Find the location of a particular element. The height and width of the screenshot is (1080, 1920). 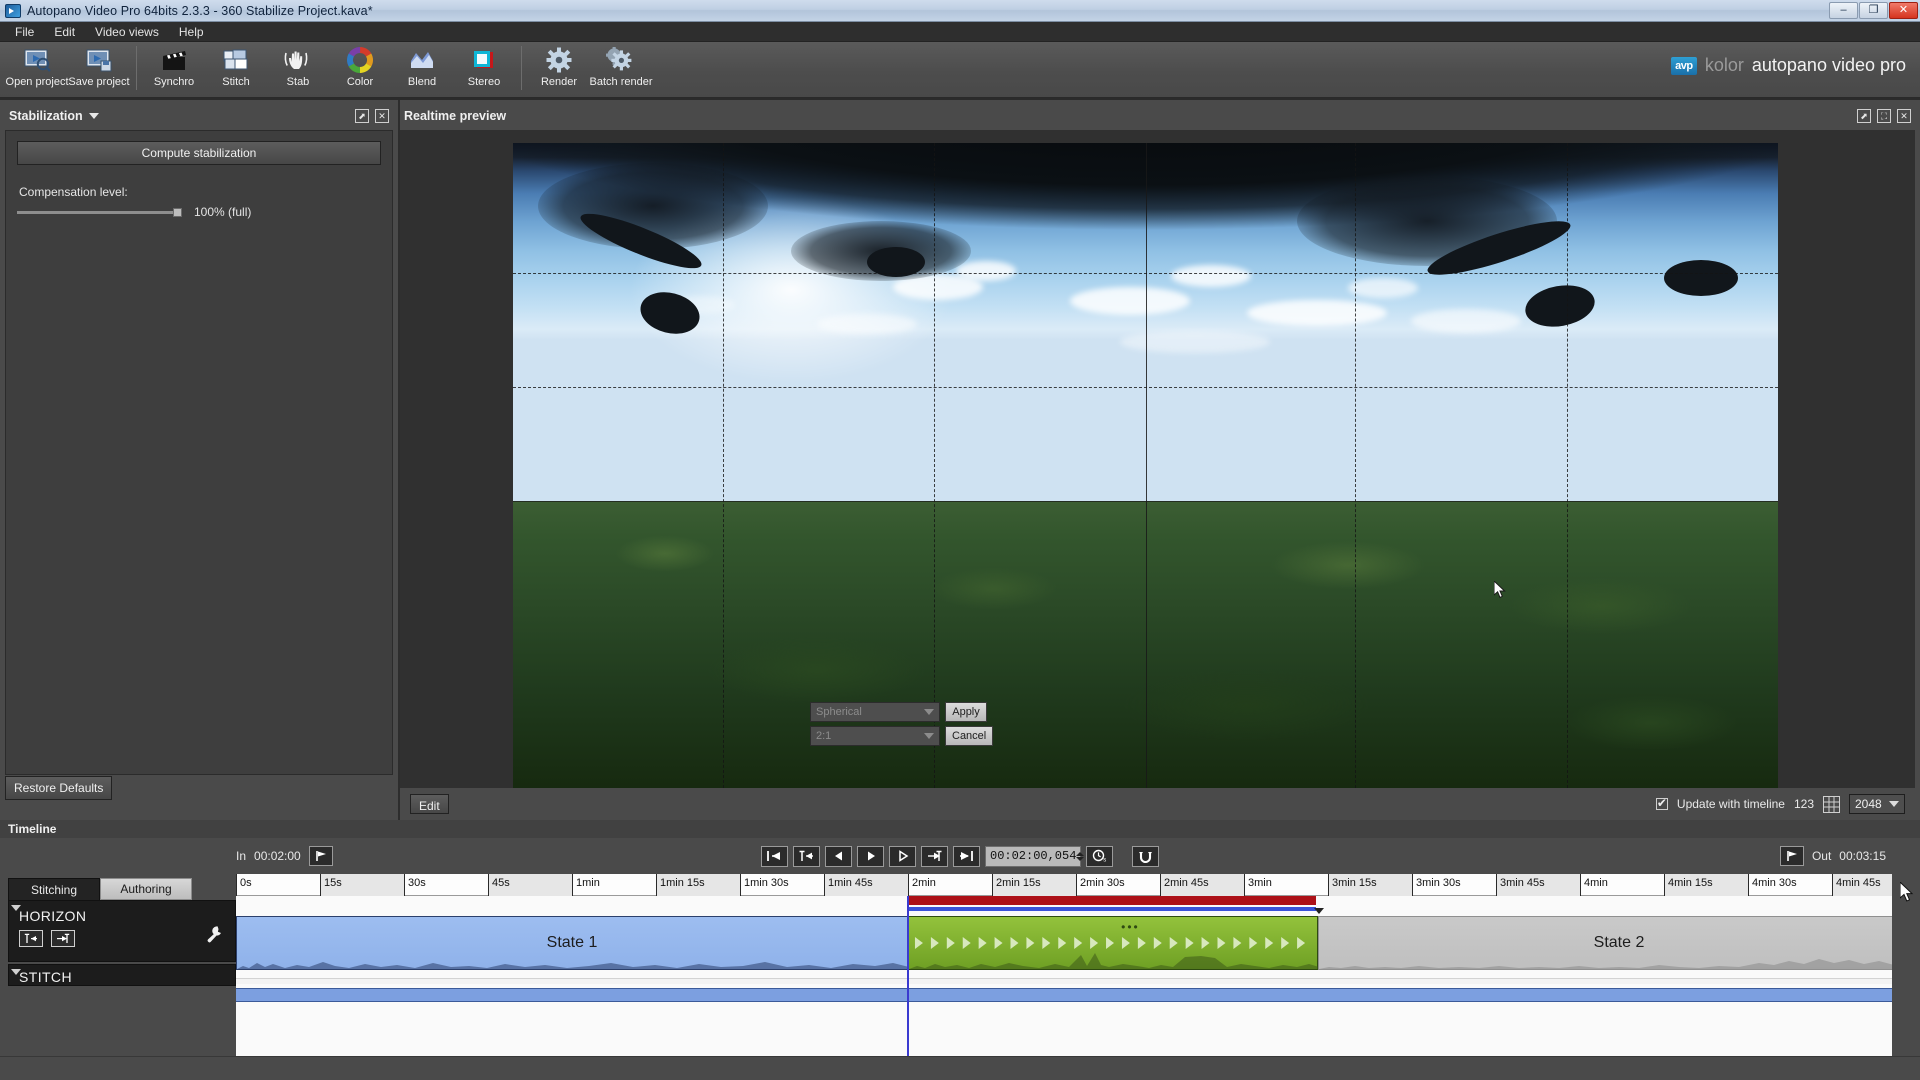

set-out-point-button is located at coordinates (1791, 856).